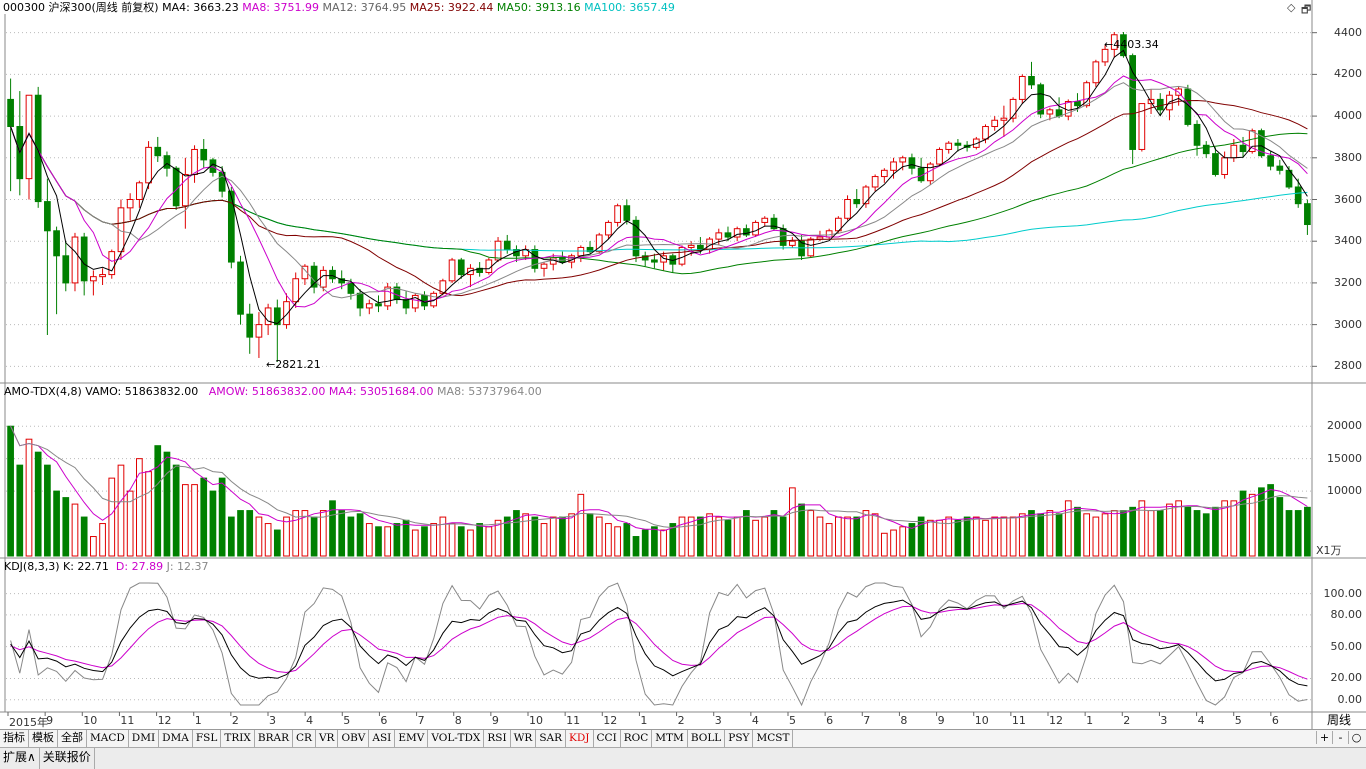 The height and width of the screenshot is (769, 1366). What do you see at coordinates (20, 758) in the screenshot?
I see `expand-button: 扩展∧` at bounding box center [20, 758].